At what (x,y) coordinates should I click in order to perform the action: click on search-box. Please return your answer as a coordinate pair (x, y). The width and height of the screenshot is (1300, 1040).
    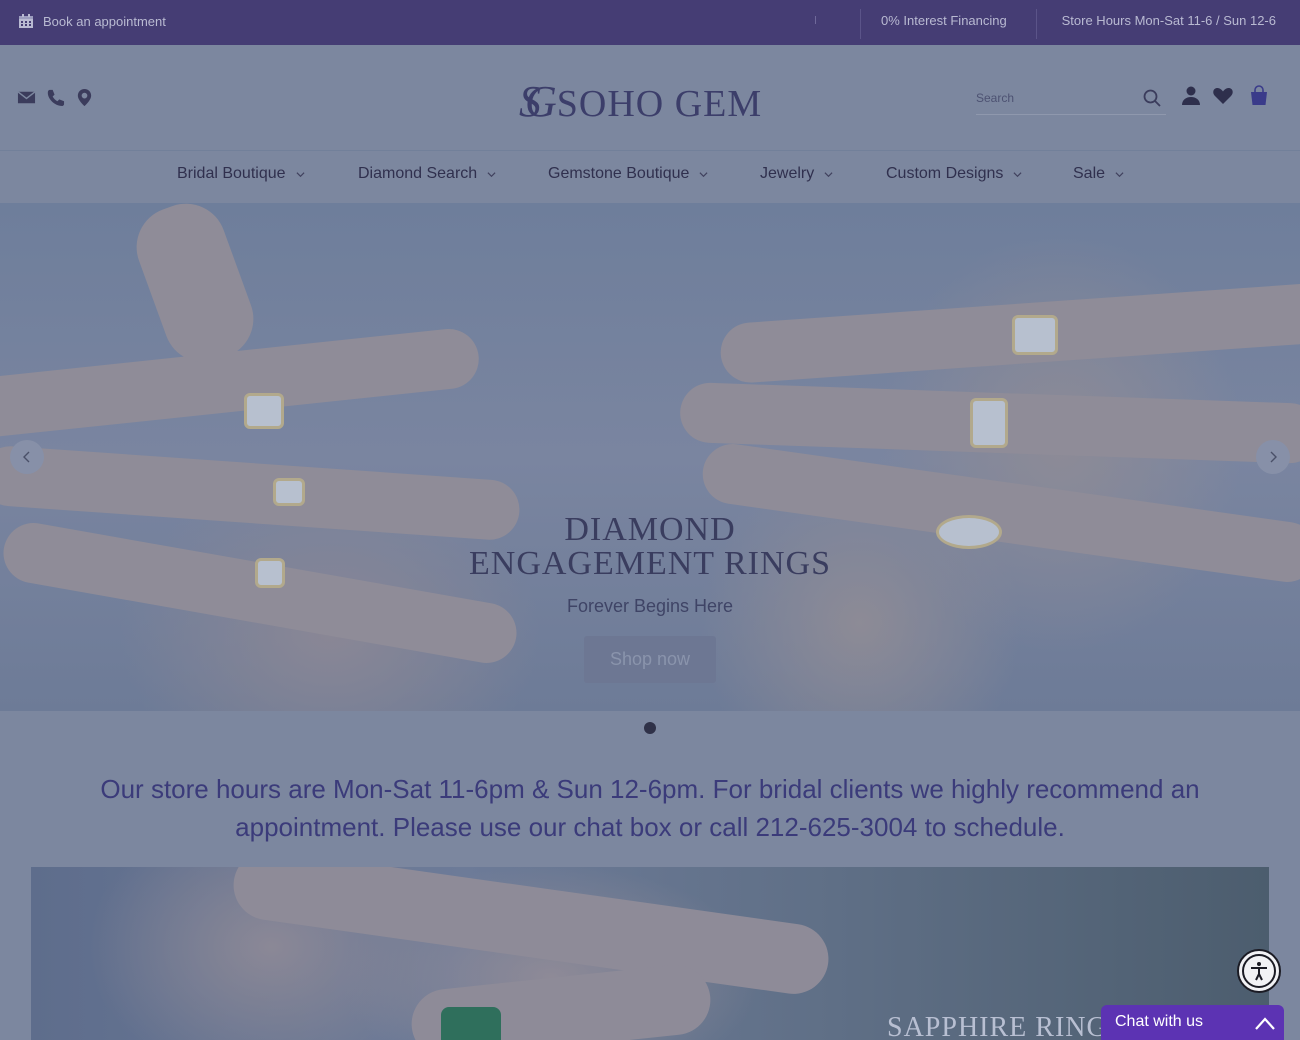
    Looking at the image, I should click on (1071, 101).